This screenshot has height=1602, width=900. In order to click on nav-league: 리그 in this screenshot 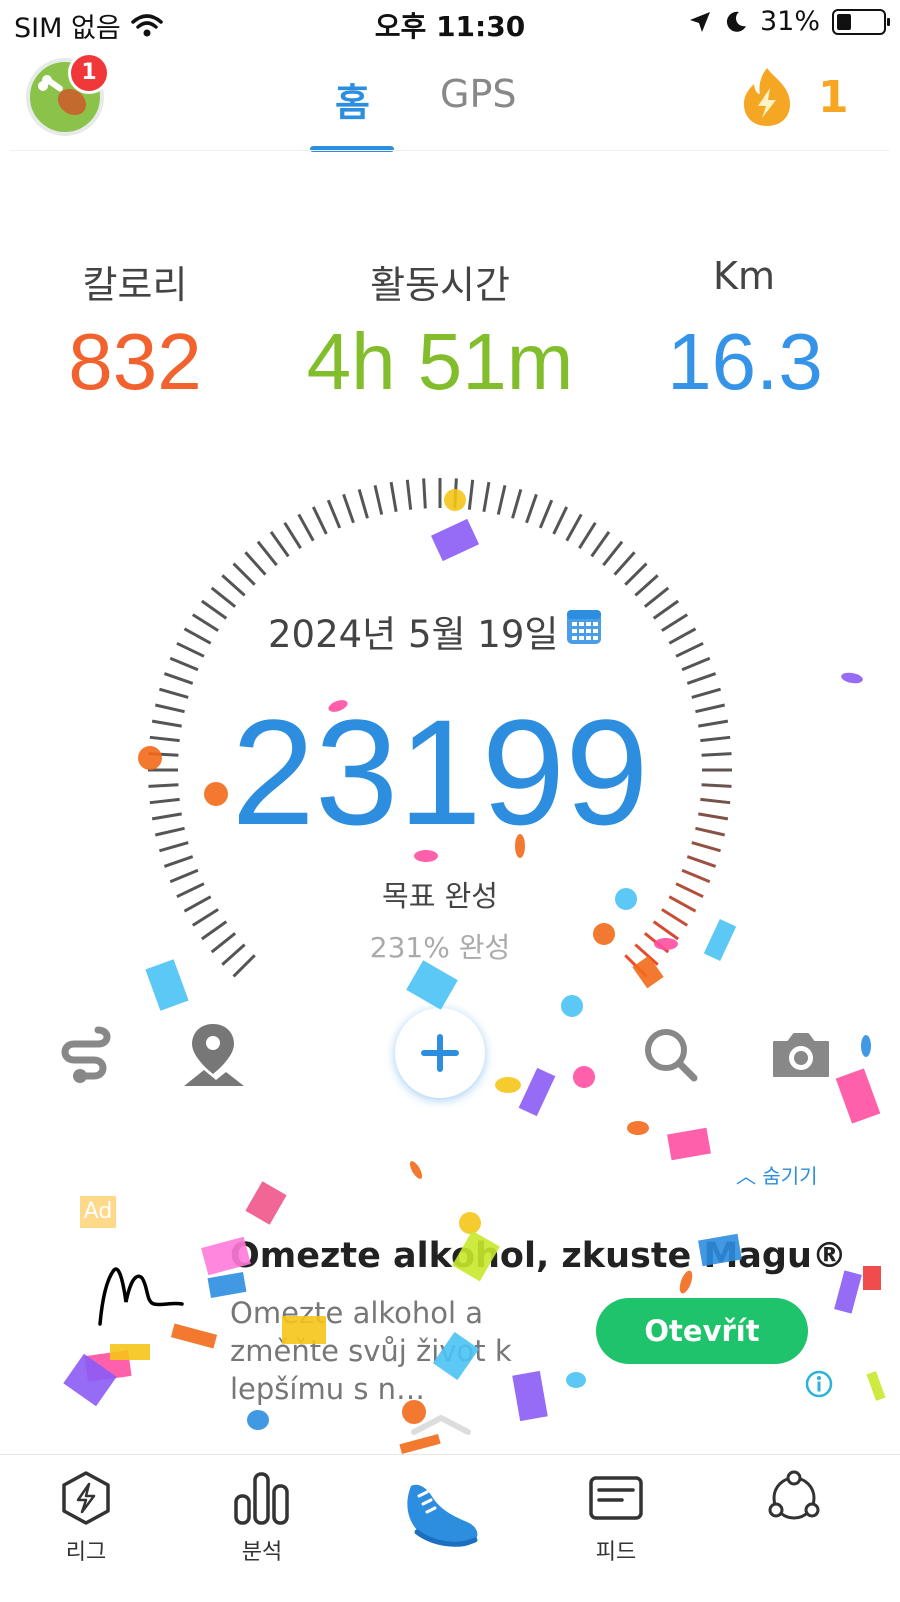, I will do `click(86, 1518)`.